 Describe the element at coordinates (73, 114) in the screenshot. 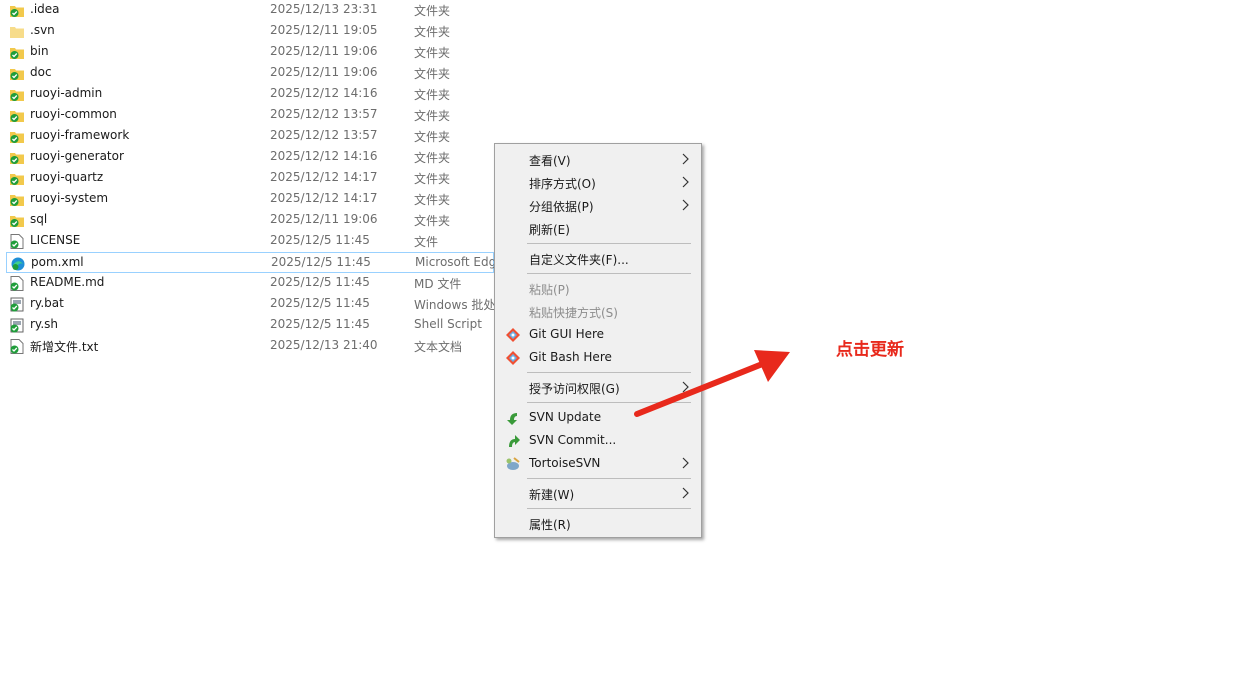

I see `file-name: ruoyi-common` at that location.